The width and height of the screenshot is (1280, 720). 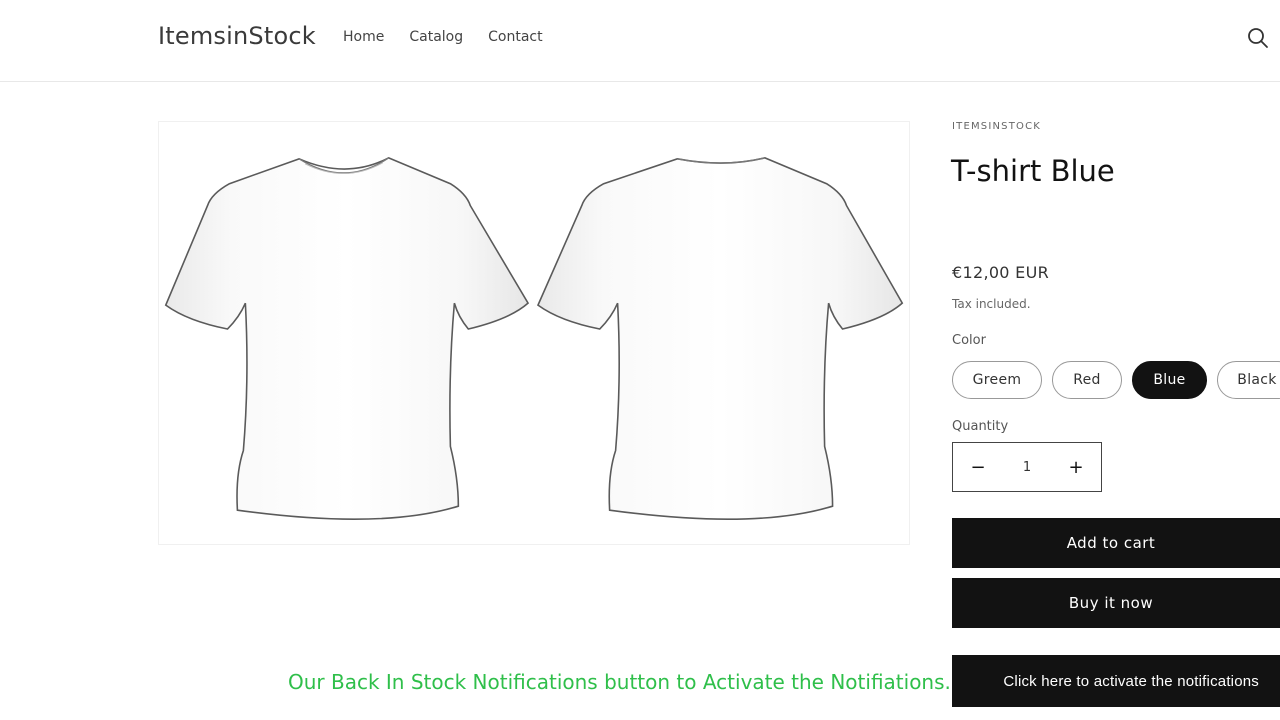 I want to click on add-to-cart-button: Add to cart, so click(x=1116, y=543).